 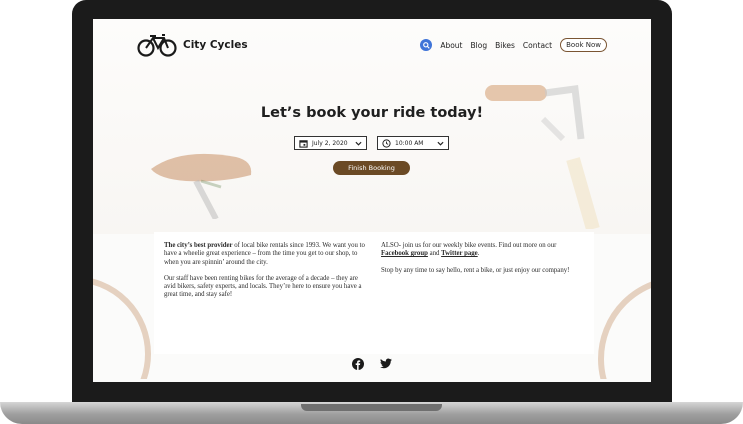 I want to click on finish-booking-button: Finish Booking, so click(x=371, y=168).